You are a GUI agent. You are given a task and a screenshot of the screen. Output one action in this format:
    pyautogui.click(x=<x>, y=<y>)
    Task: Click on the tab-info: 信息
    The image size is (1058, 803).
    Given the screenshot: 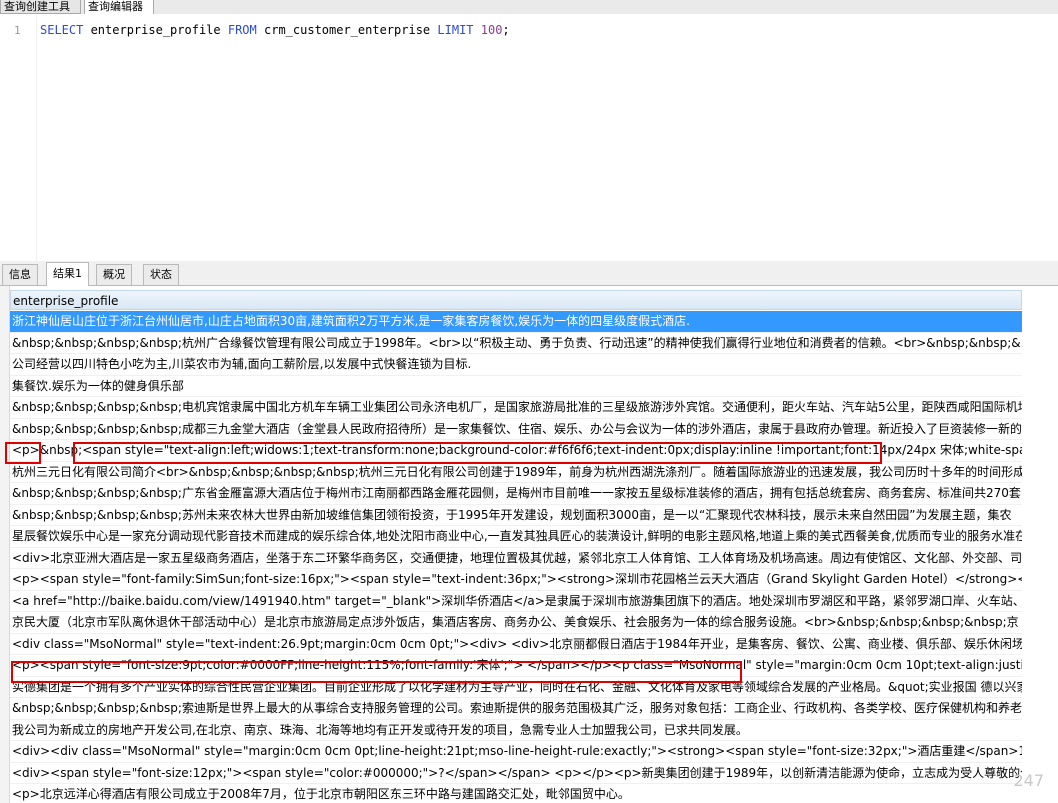 What is the action you would take?
    pyautogui.click(x=20, y=274)
    